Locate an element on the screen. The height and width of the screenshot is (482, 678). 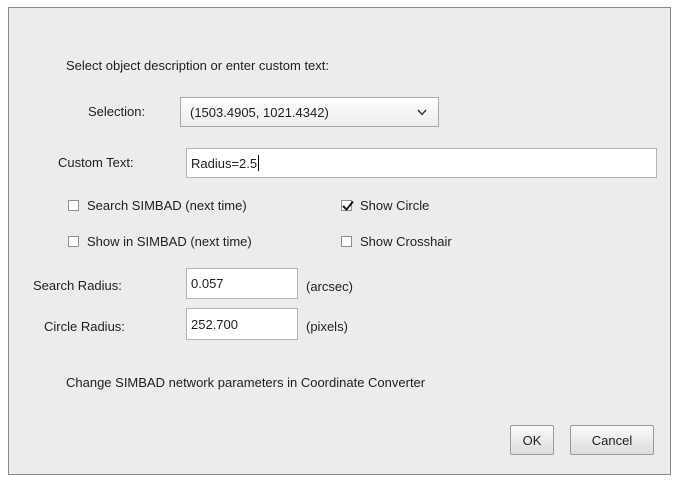
search-simbad-label: Search SIMBAD (next time) is located at coordinates (167, 205).